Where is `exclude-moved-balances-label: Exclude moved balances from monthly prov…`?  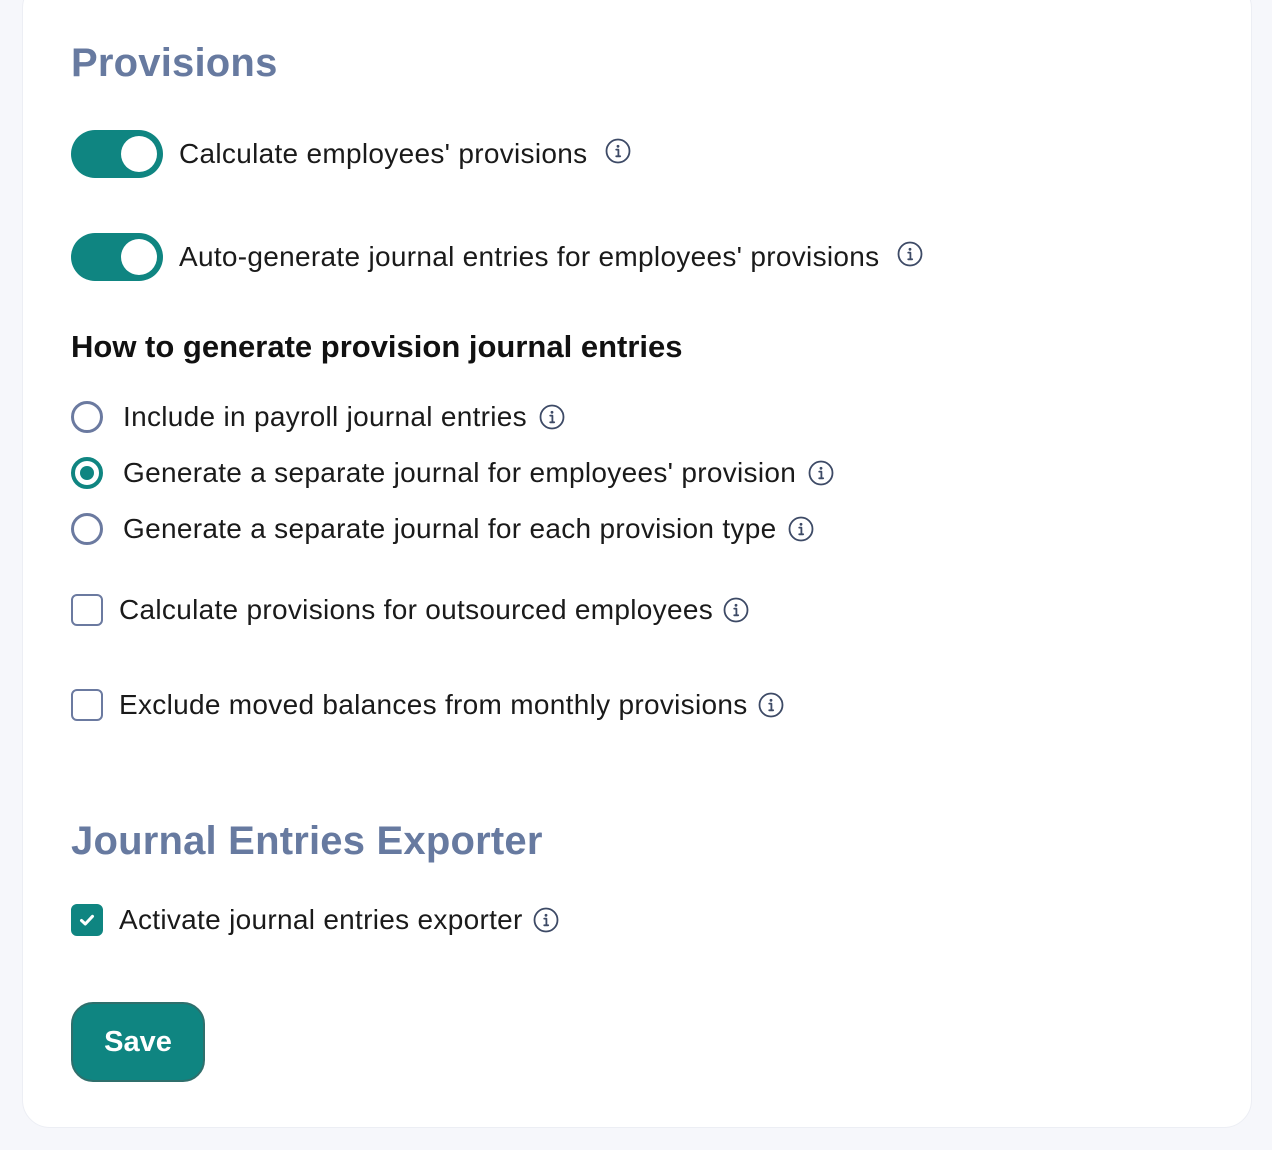
exclude-moved-balances-label: Exclude moved balances from monthly prov… is located at coordinates (433, 704).